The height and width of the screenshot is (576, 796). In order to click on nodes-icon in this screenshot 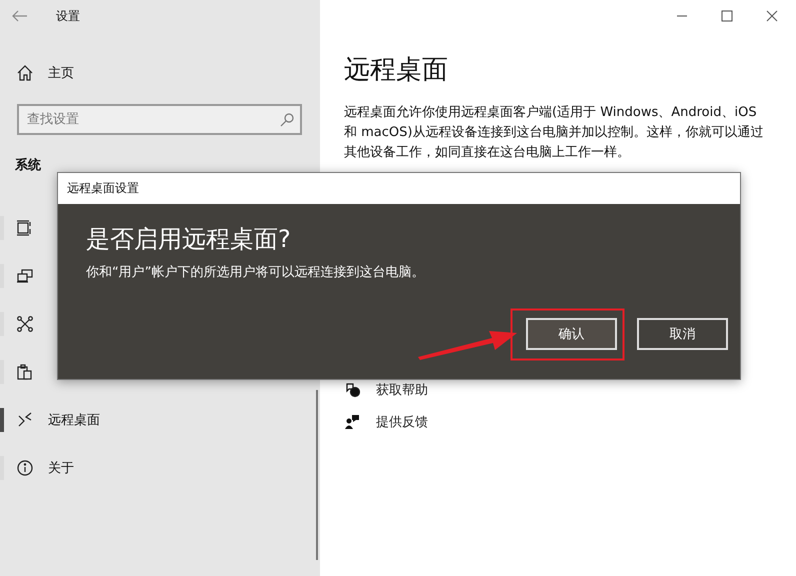, I will do `click(25, 324)`.